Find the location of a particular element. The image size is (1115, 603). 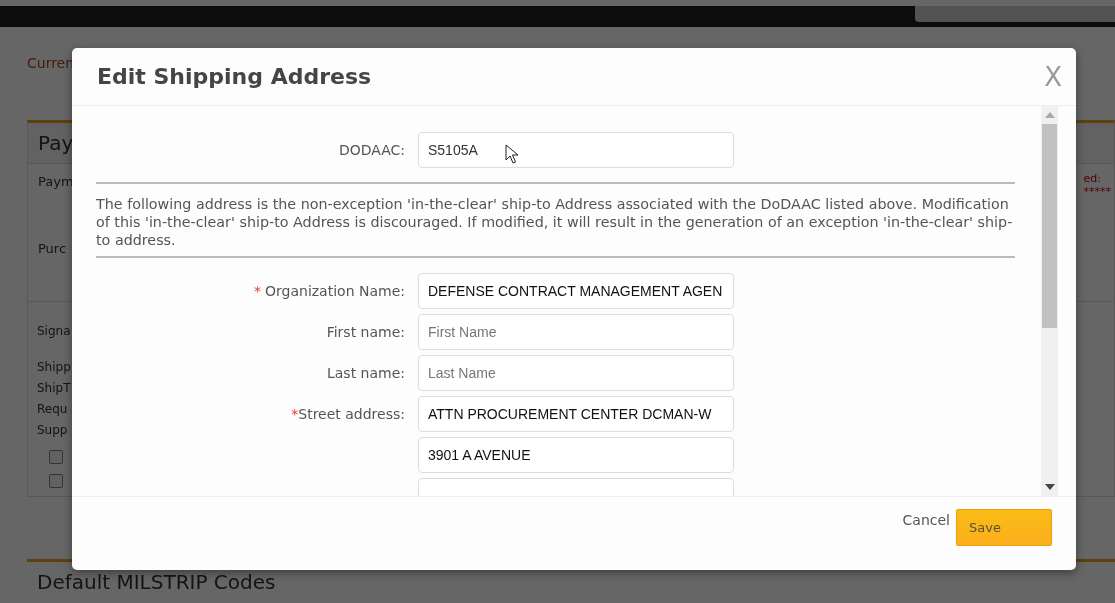

notice-text: The following address is the non-exception 'in-the-clear' ship-to Address associated with the DoDAAC listed above. Modification of this 'in-the-clear' ship-to Address is discouraged. If modified, it will result in the generation of an exception 'in-the-clear' ship-to address. is located at coordinates (555, 222).